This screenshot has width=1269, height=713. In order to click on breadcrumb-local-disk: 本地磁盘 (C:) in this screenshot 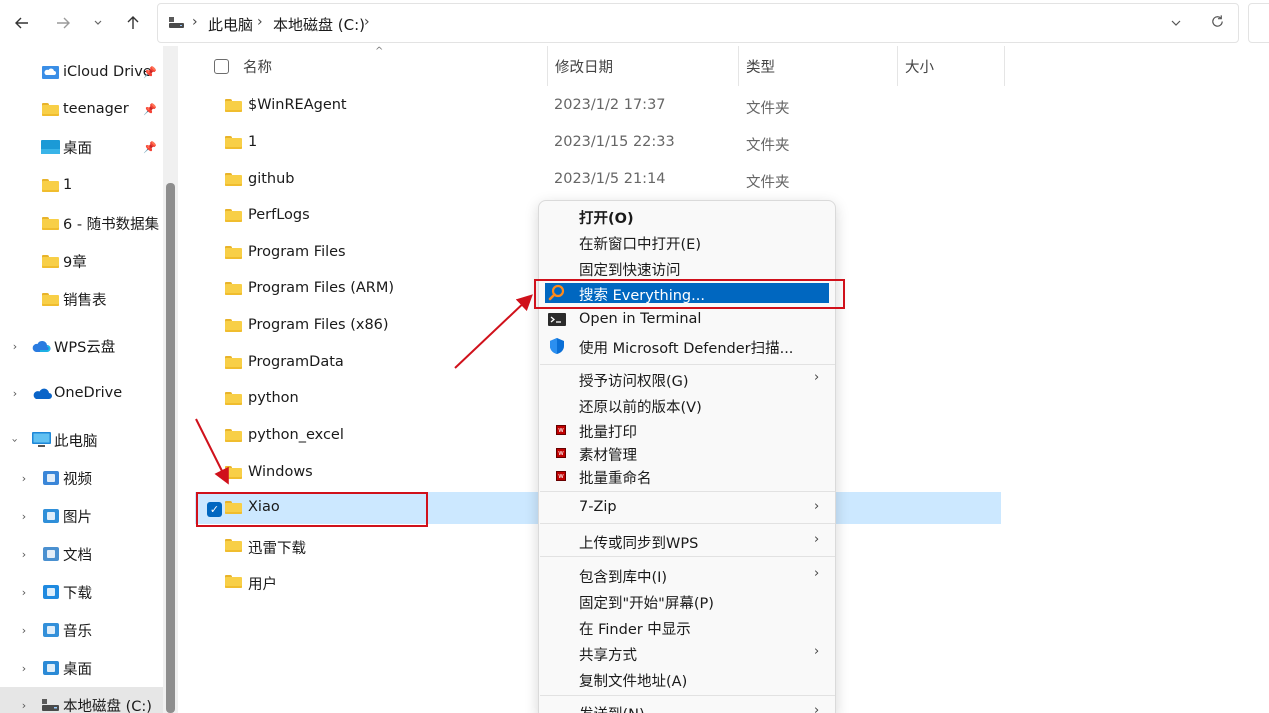, I will do `click(319, 24)`.